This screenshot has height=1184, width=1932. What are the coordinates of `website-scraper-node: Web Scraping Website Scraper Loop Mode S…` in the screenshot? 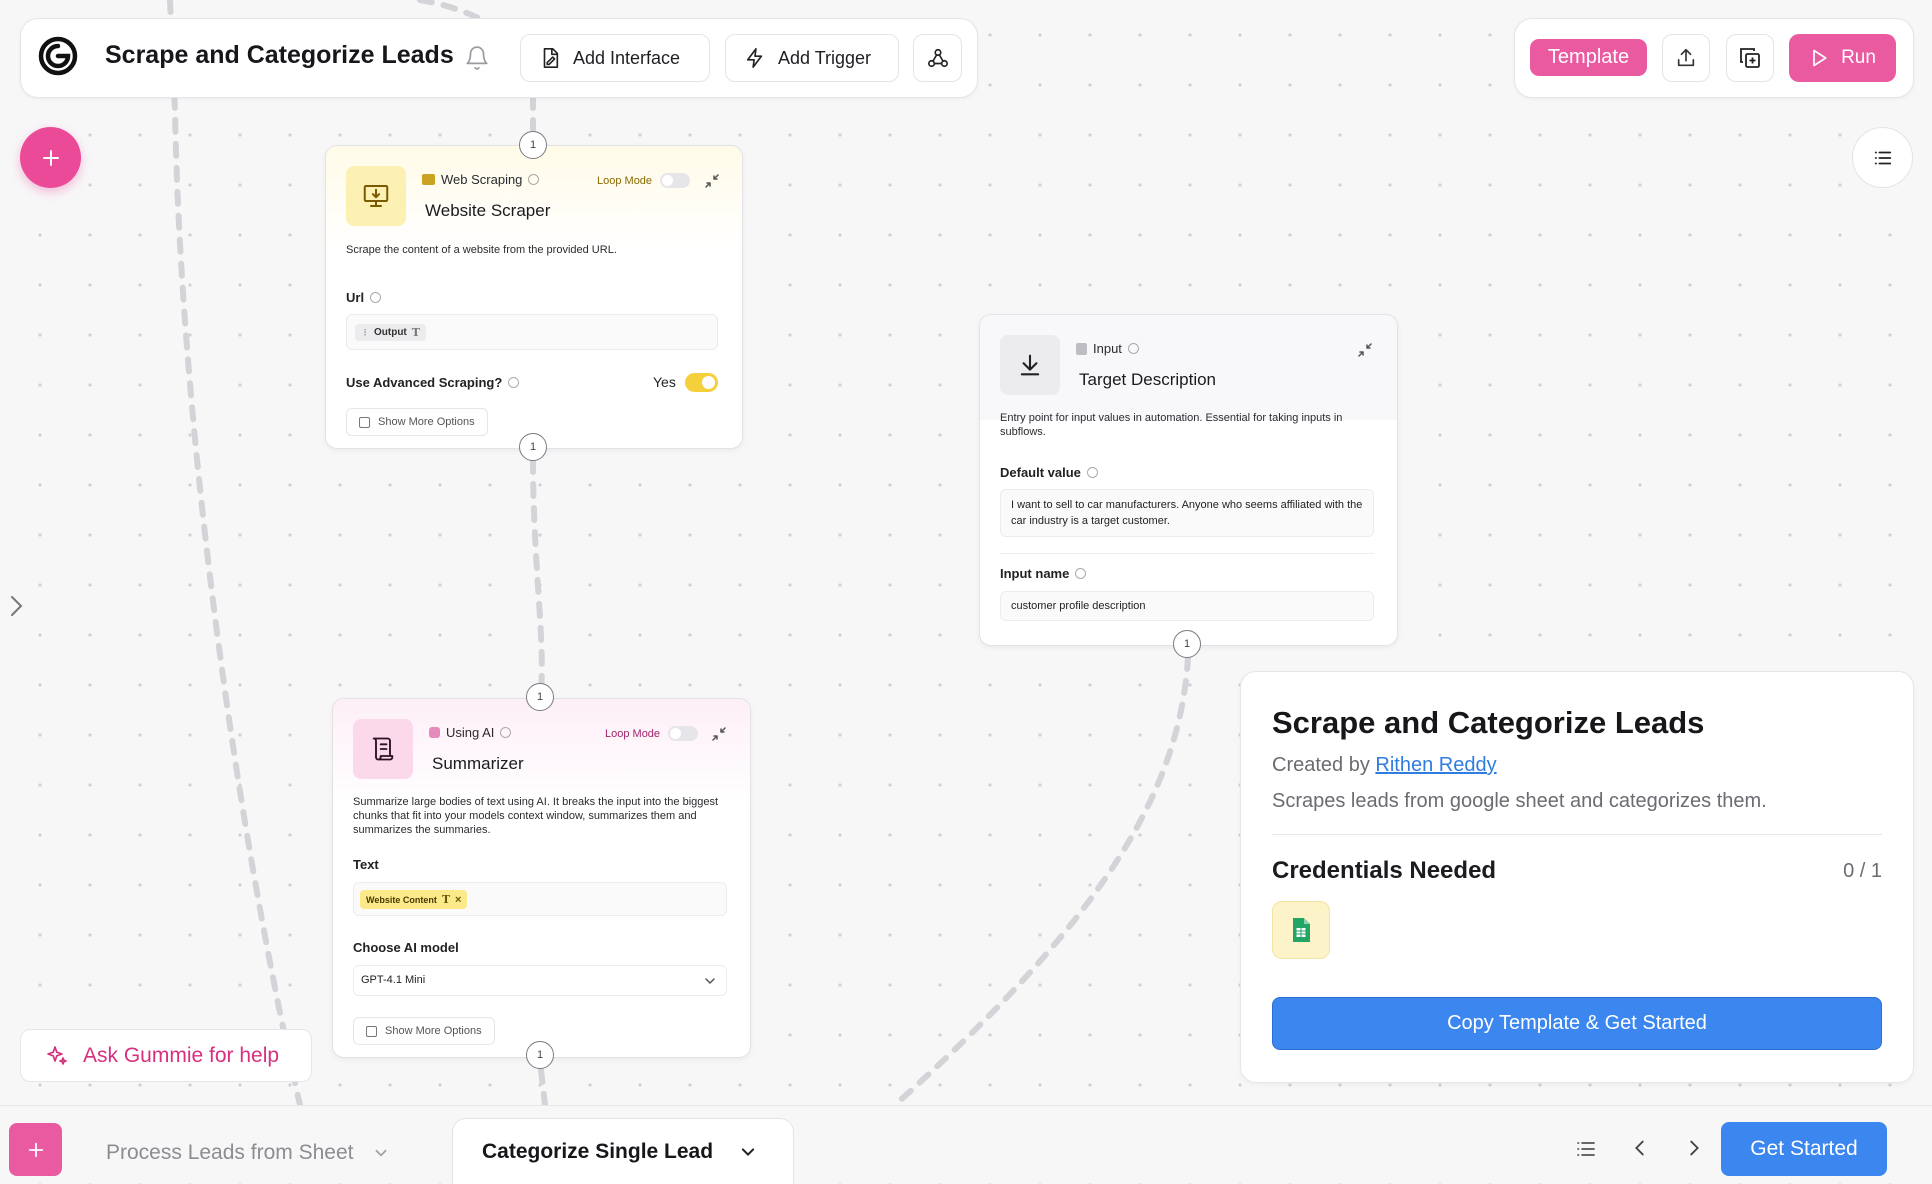 It's located at (534, 297).